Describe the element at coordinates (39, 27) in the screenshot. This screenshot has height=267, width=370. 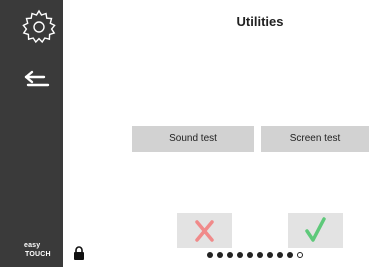
I see `gear-icon` at that location.